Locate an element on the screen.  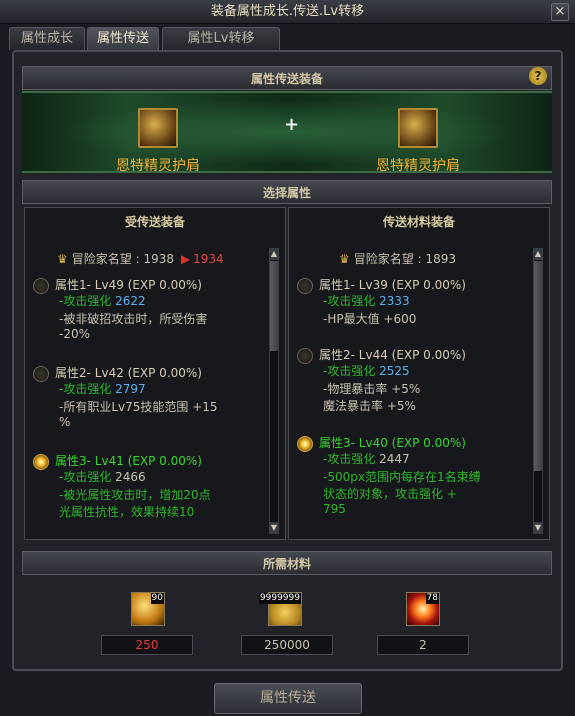
close-button: × is located at coordinates (560, 12).